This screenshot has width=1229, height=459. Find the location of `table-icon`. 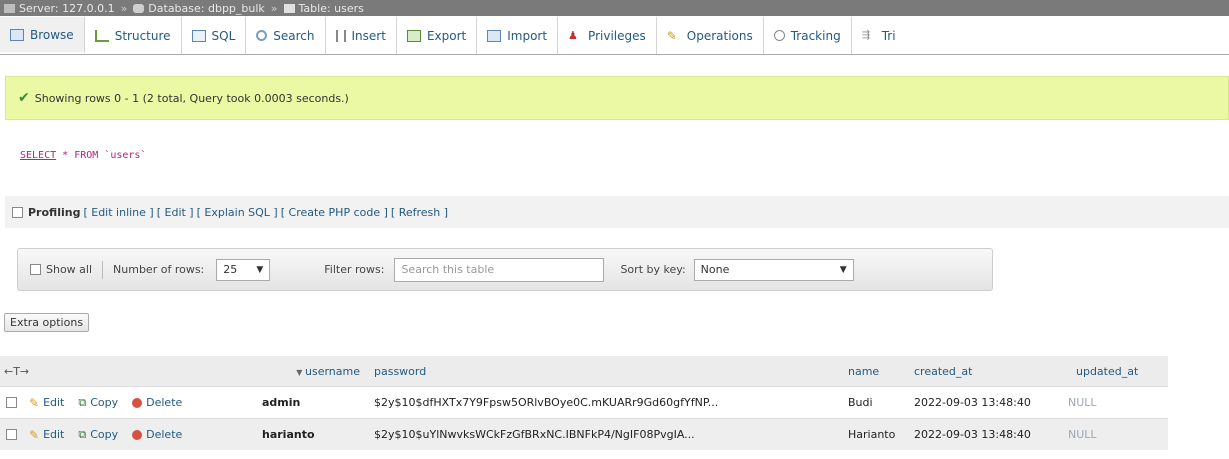

table-icon is located at coordinates (289, 8).